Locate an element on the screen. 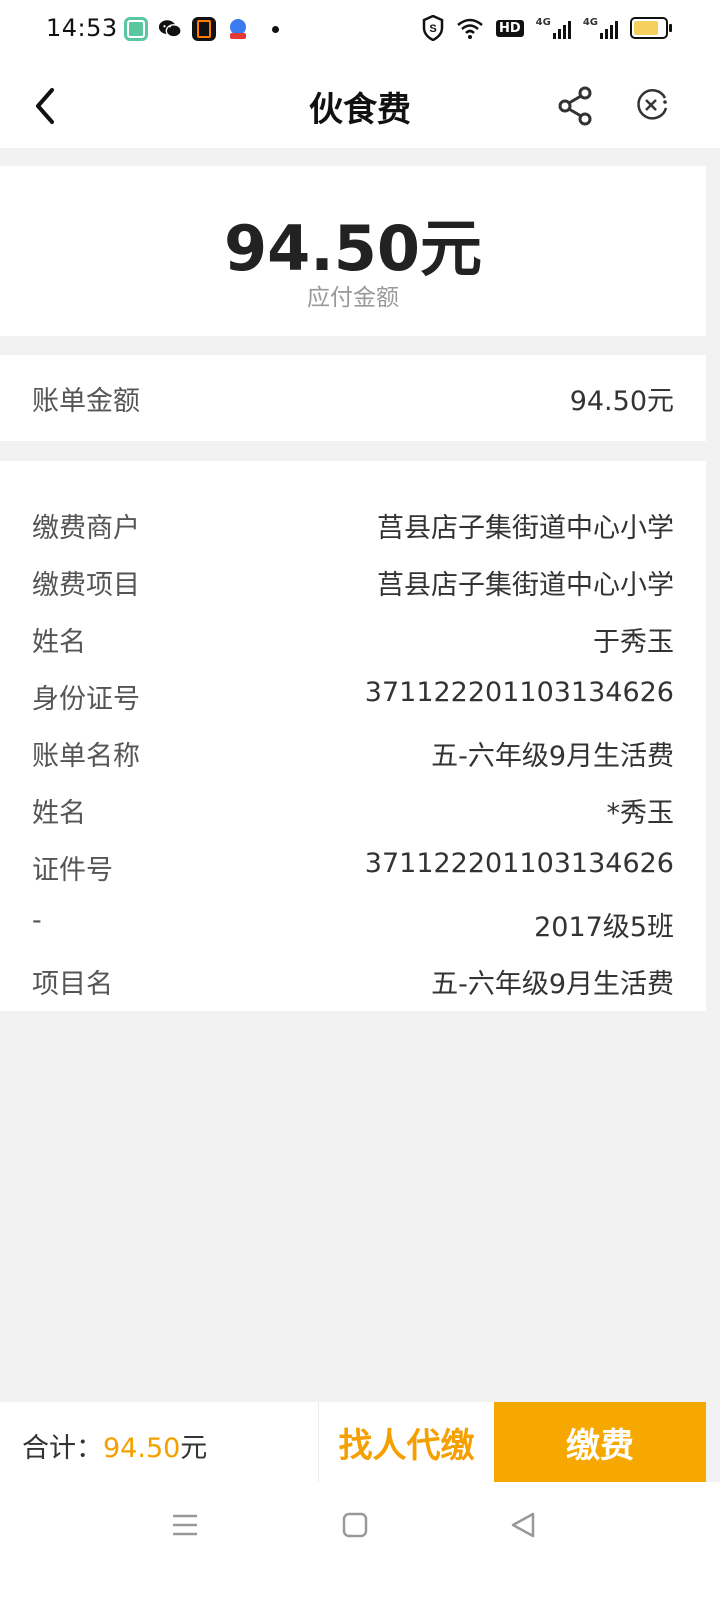  status-time: 14:53 is located at coordinates (82, 28).